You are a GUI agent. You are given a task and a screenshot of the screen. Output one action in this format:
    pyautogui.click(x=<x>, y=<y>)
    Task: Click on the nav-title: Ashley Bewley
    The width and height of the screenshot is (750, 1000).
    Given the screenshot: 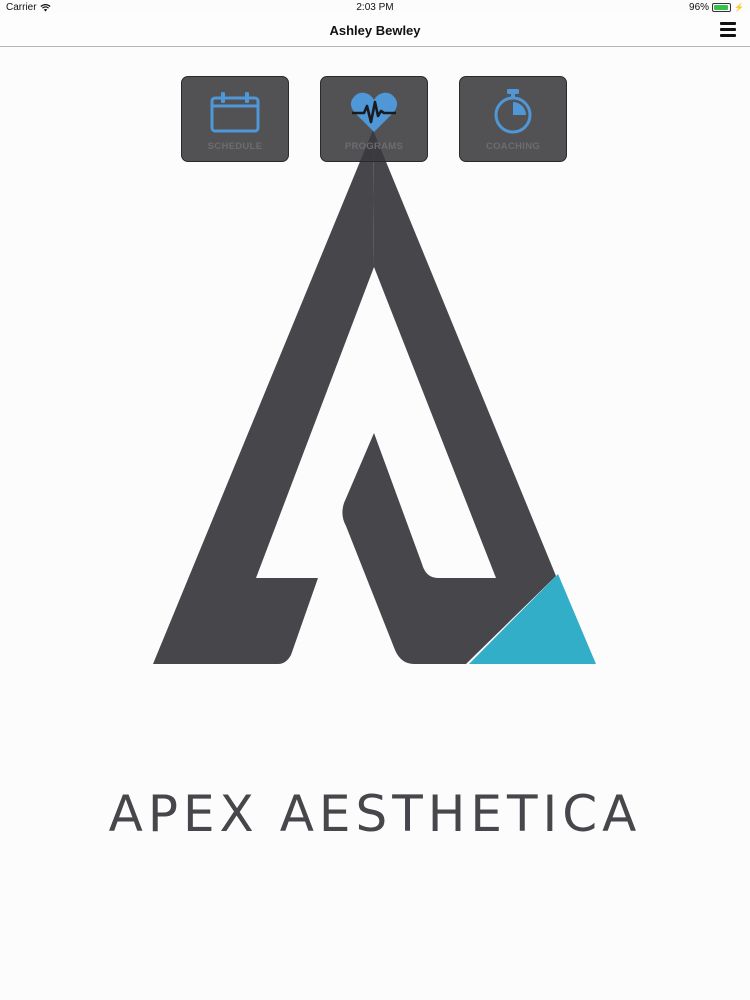 What is the action you would take?
    pyautogui.click(x=375, y=30)
    